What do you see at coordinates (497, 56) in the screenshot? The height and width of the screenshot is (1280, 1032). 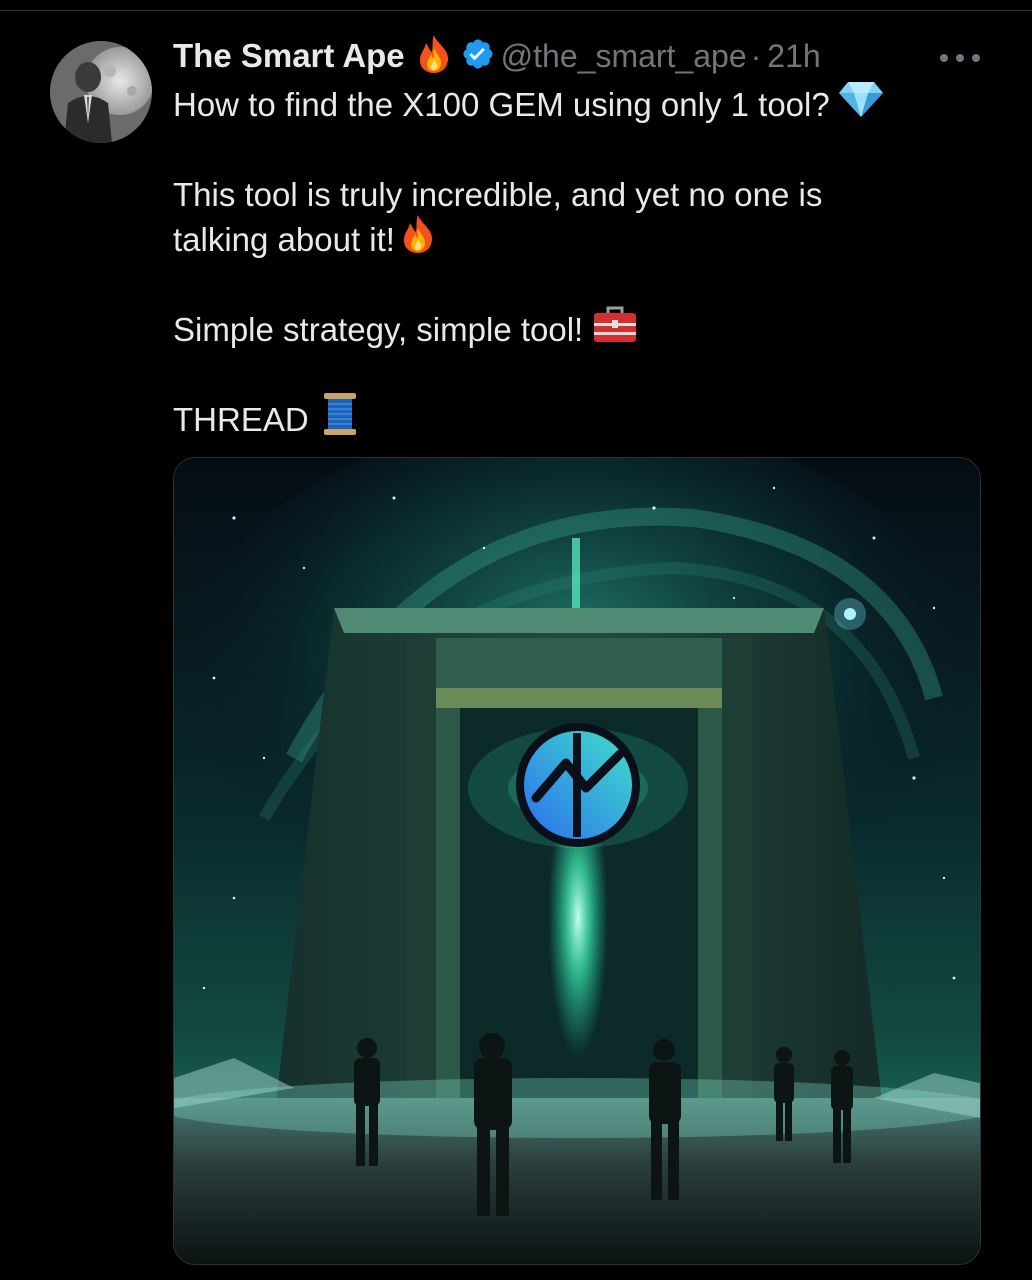 I see `tweet-header: The Smart Ape @the_smart_ape · 21h` at bounding box center [497, 56].